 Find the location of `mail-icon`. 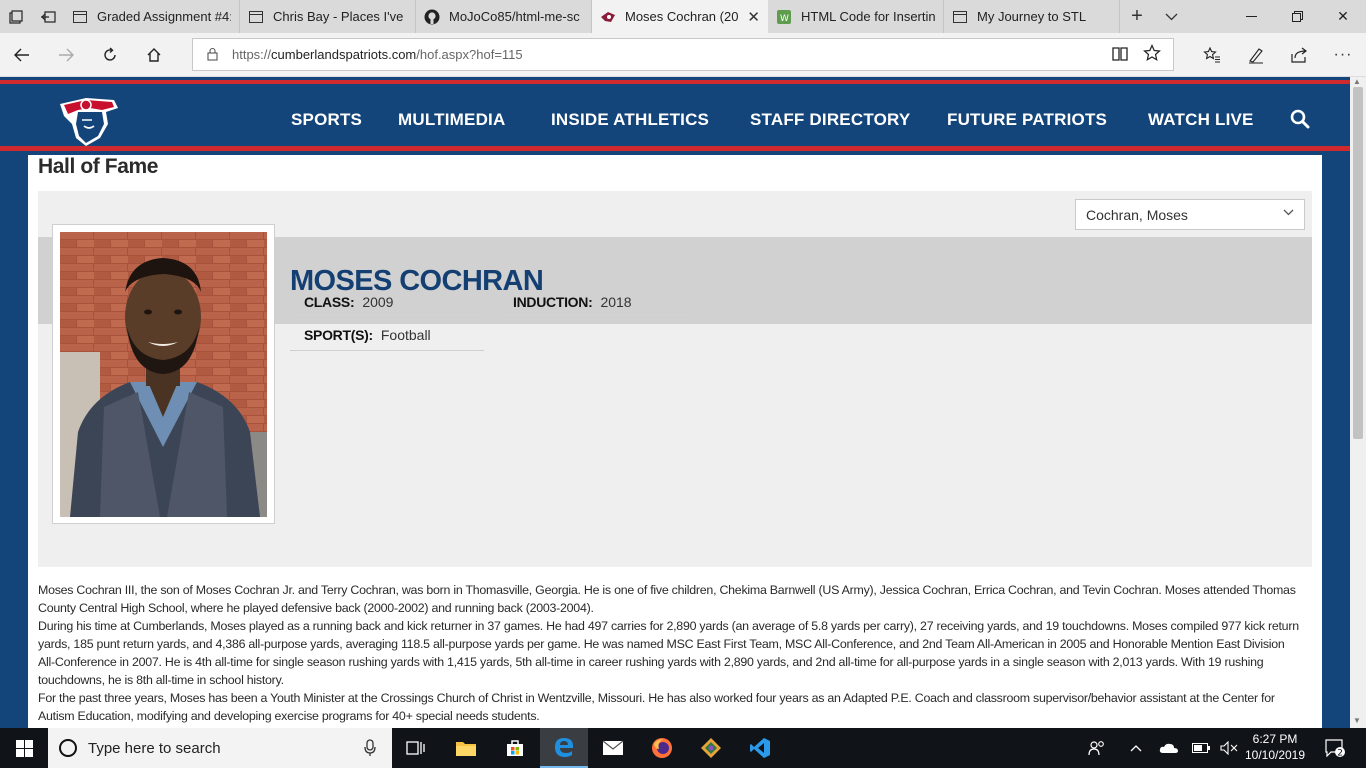

mail-icon is located at coordinates (613, 748).